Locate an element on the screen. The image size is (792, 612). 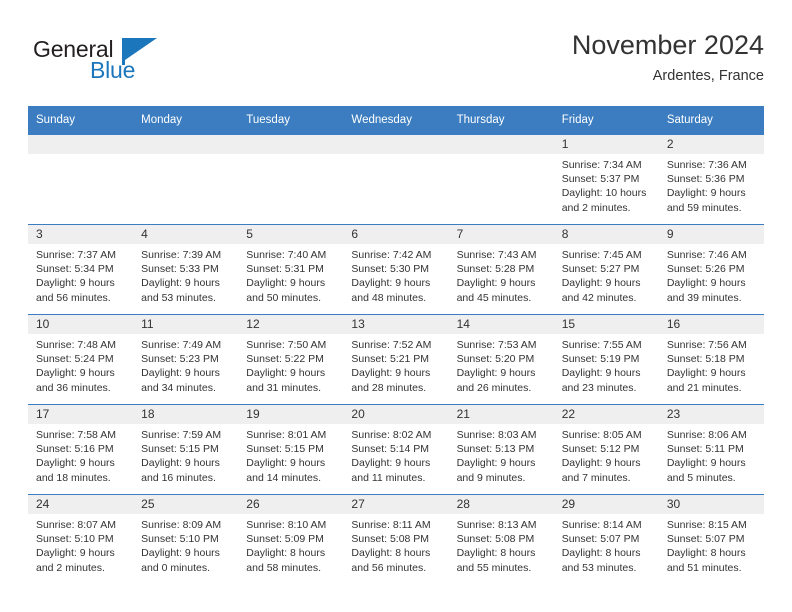
sunrise-text: Sunrise: 7:45 AM is located at coordinates (601, 255).